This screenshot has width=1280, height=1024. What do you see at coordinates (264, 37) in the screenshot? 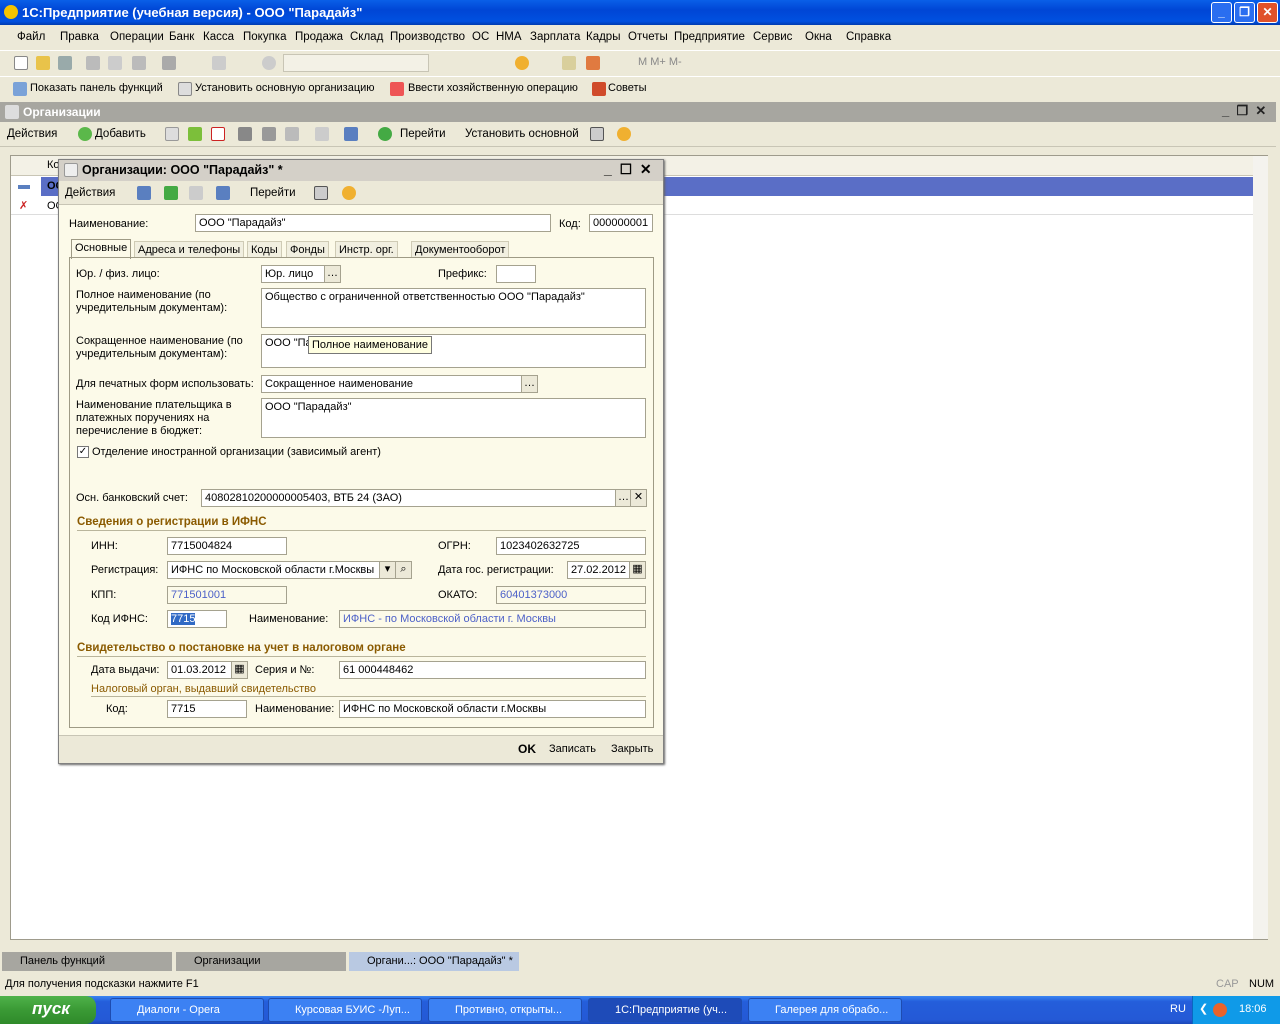
I see `menu-purchase: Покупка` at bounding box center [264, 37].